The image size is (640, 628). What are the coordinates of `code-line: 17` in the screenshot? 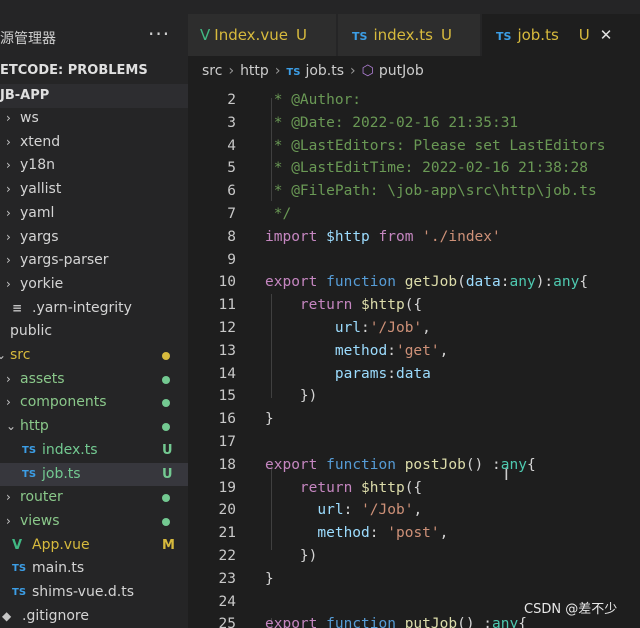 It's located at (414, 442).